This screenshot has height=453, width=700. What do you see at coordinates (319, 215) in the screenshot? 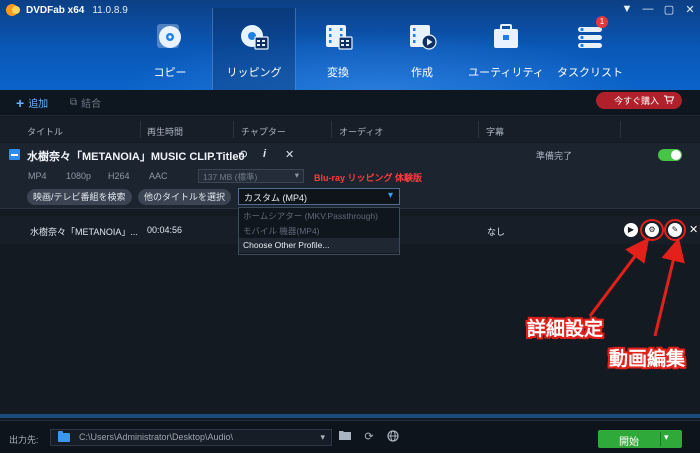
I see `profile-option: ホームシアター (MKV.Passthrough)` at bounding box center [319, 215].